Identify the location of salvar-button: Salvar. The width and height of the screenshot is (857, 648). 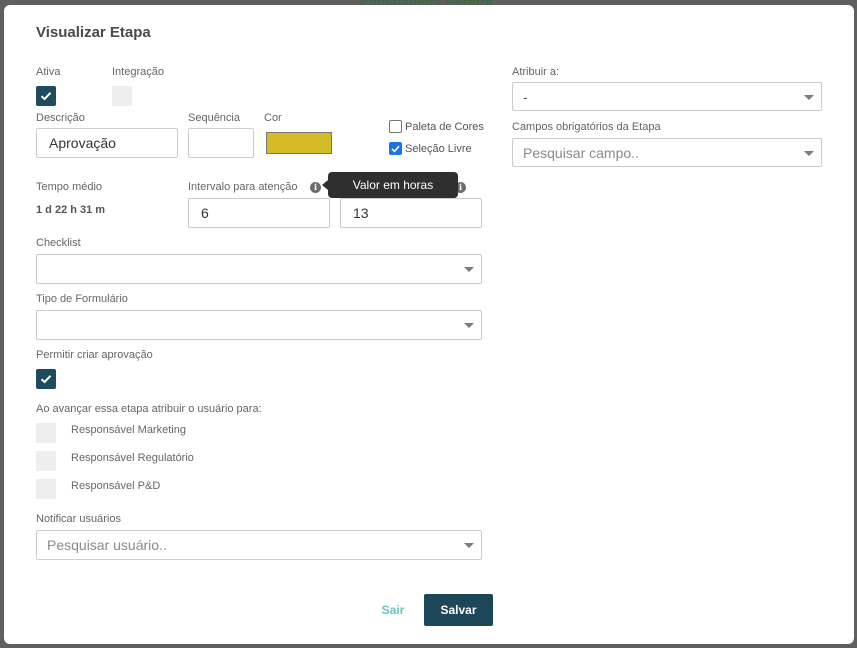
(458, 610).